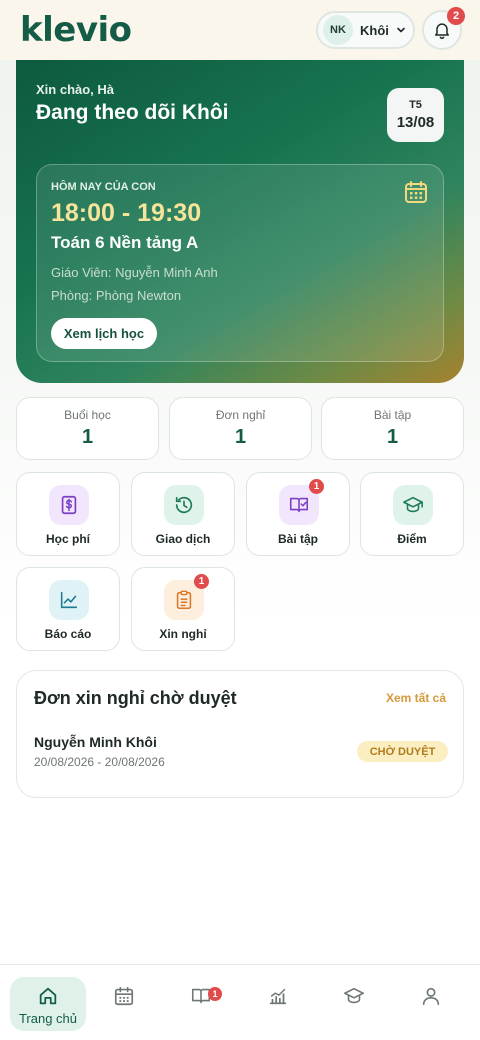  Describe the element at coordinates (87, 415) in the screenshot. I see `stat-label: Buổi học` at that location.